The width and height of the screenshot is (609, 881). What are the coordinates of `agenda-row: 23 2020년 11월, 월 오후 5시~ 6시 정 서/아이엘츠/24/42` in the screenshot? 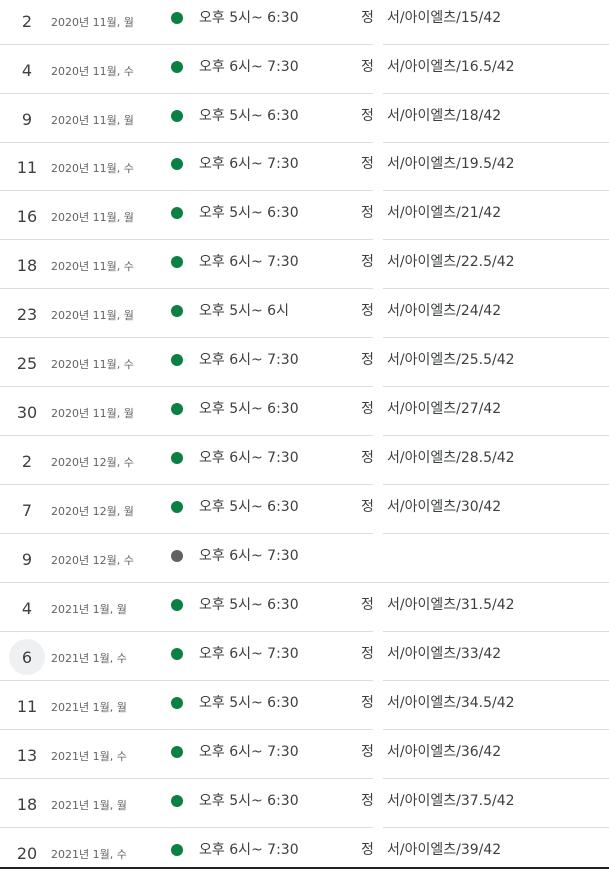 It's located at (304, 314).